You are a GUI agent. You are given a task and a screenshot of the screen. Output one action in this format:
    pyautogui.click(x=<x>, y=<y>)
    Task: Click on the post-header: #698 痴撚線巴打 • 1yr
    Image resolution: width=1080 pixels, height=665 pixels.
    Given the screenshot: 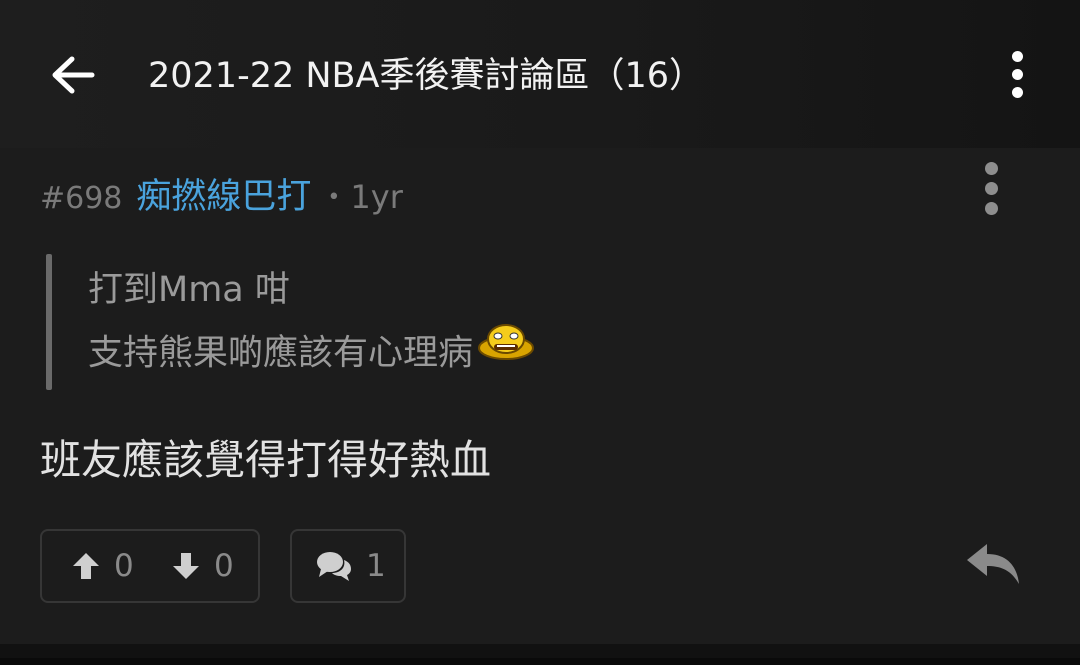 What is the action you would take?
    pyautogui.click(x=221, y=192)
    